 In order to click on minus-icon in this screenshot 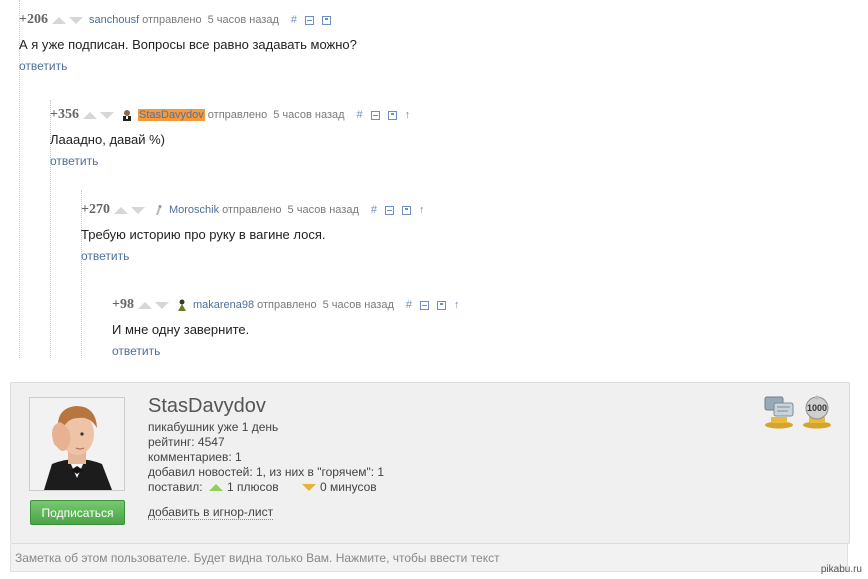, I will do `click(309, 487)`.